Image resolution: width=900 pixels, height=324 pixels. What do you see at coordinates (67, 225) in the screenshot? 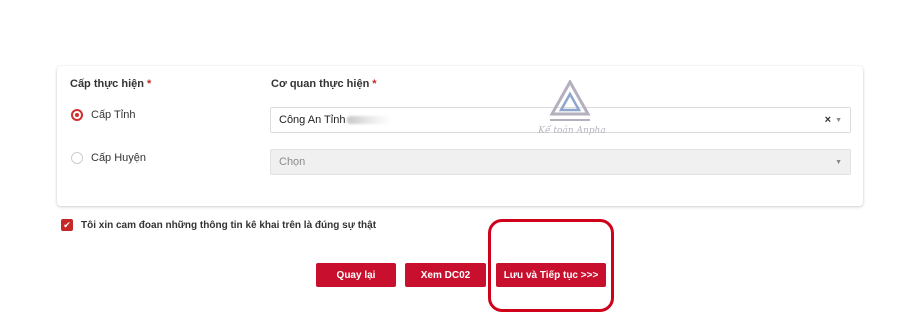
I see `checkbox-checked-icon: ✔` at bounding box center [67, 225].